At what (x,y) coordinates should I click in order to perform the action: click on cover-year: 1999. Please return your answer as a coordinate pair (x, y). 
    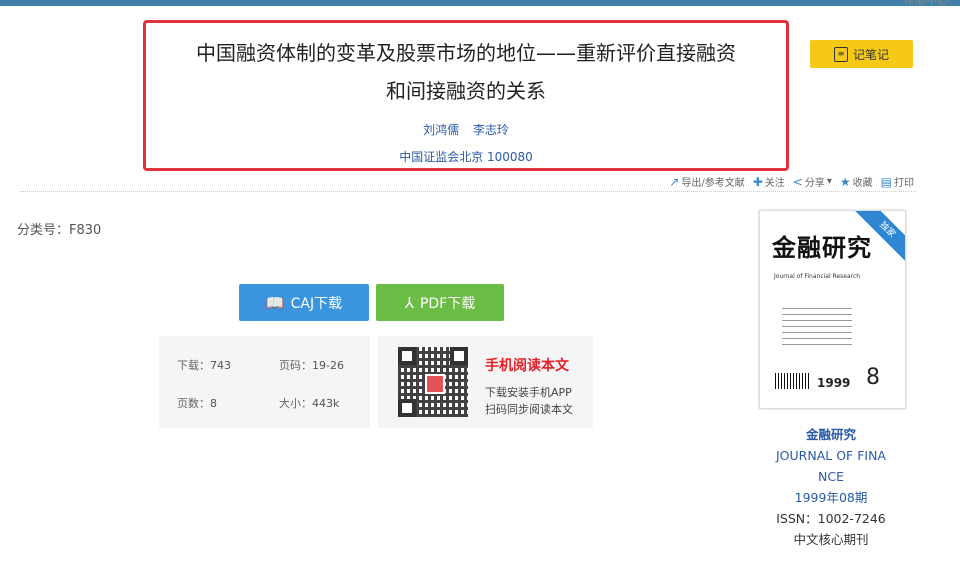
    Looking at the image, I should click on (834, 383).